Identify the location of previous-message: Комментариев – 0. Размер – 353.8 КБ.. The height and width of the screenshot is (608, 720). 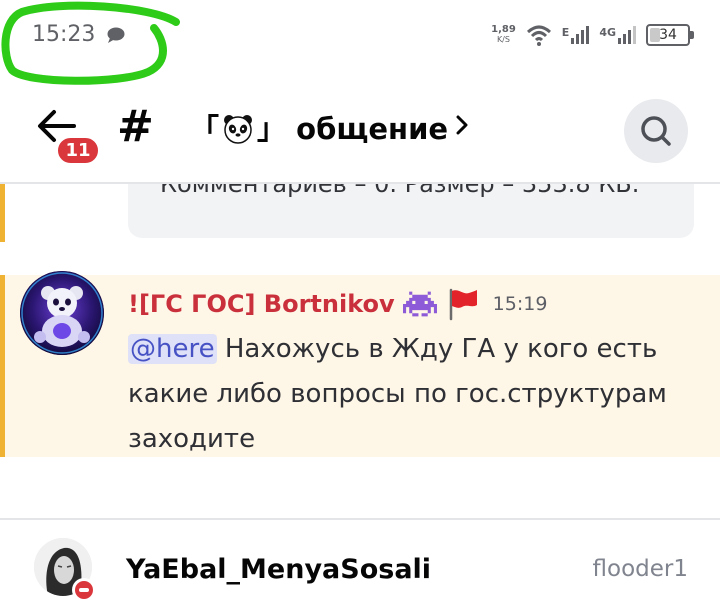
(360, 213).